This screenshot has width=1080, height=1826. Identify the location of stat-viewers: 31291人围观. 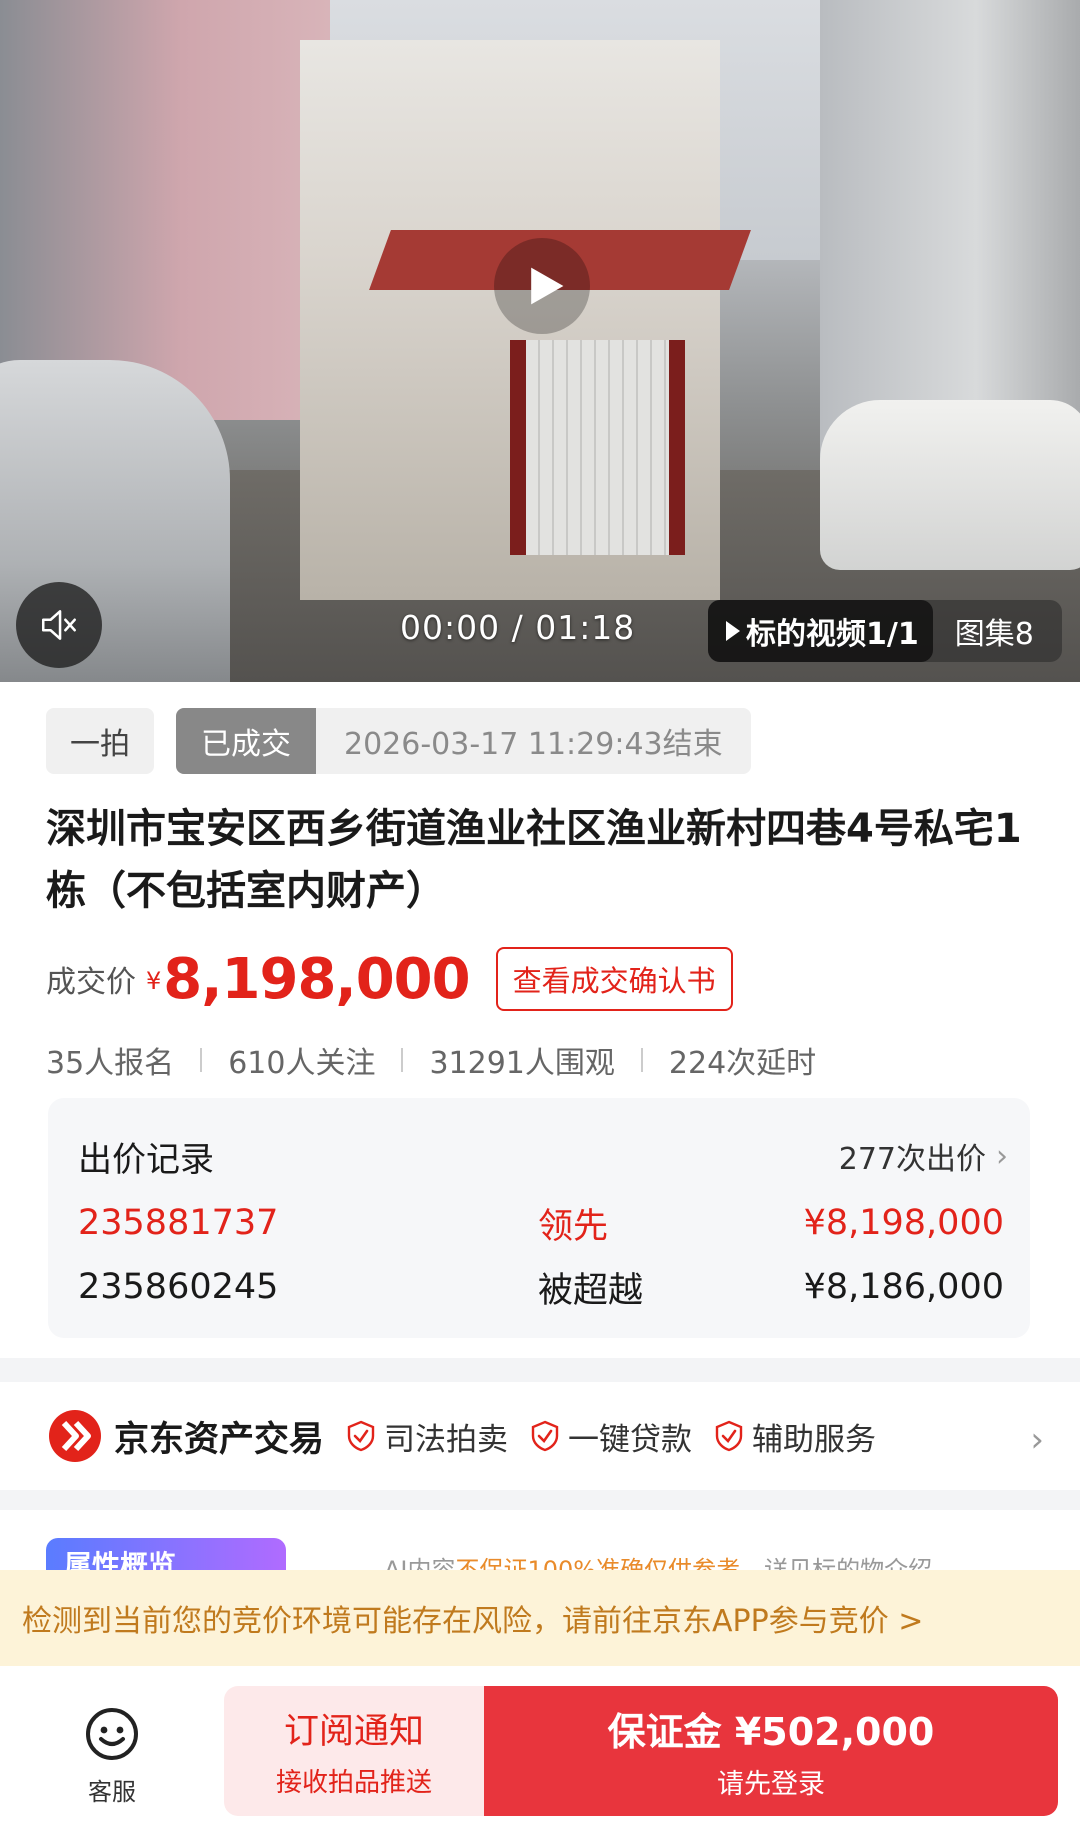
(522, 1063).